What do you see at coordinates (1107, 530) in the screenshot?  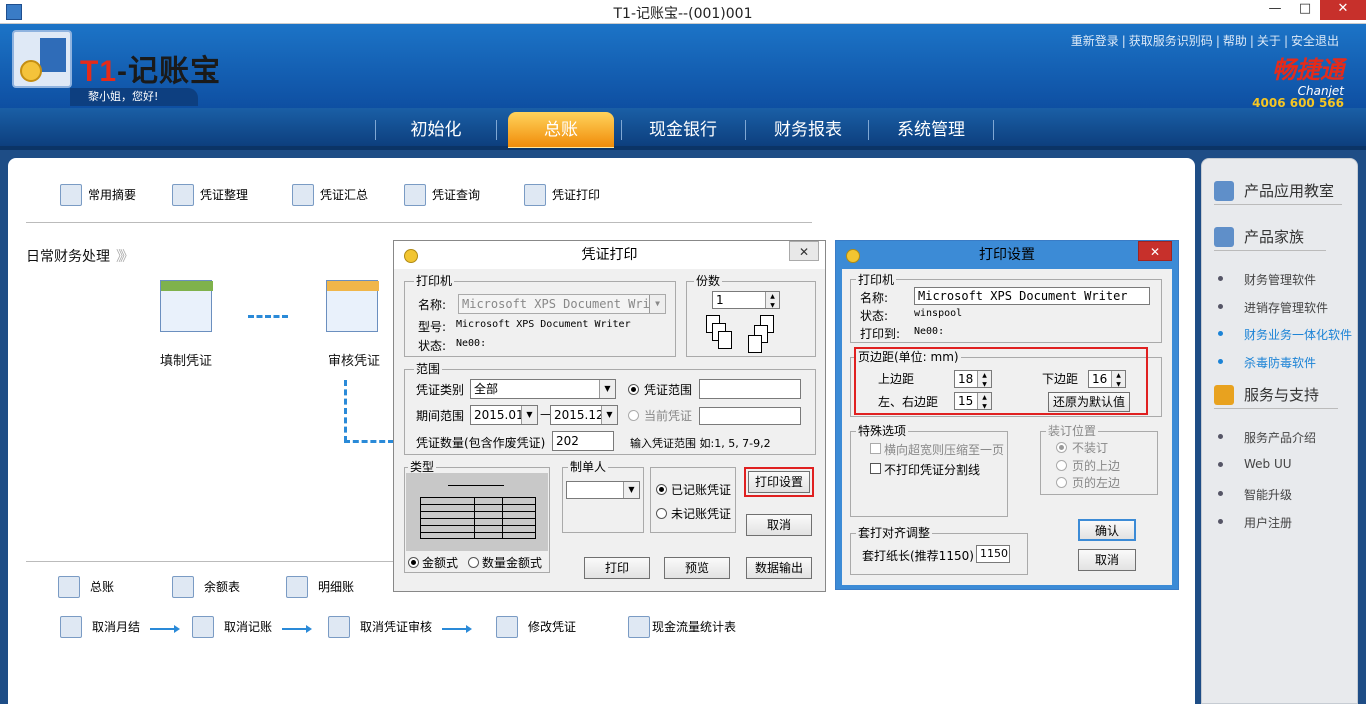 I see `confirm-button: 确认` at bounding box center [1107, 530].